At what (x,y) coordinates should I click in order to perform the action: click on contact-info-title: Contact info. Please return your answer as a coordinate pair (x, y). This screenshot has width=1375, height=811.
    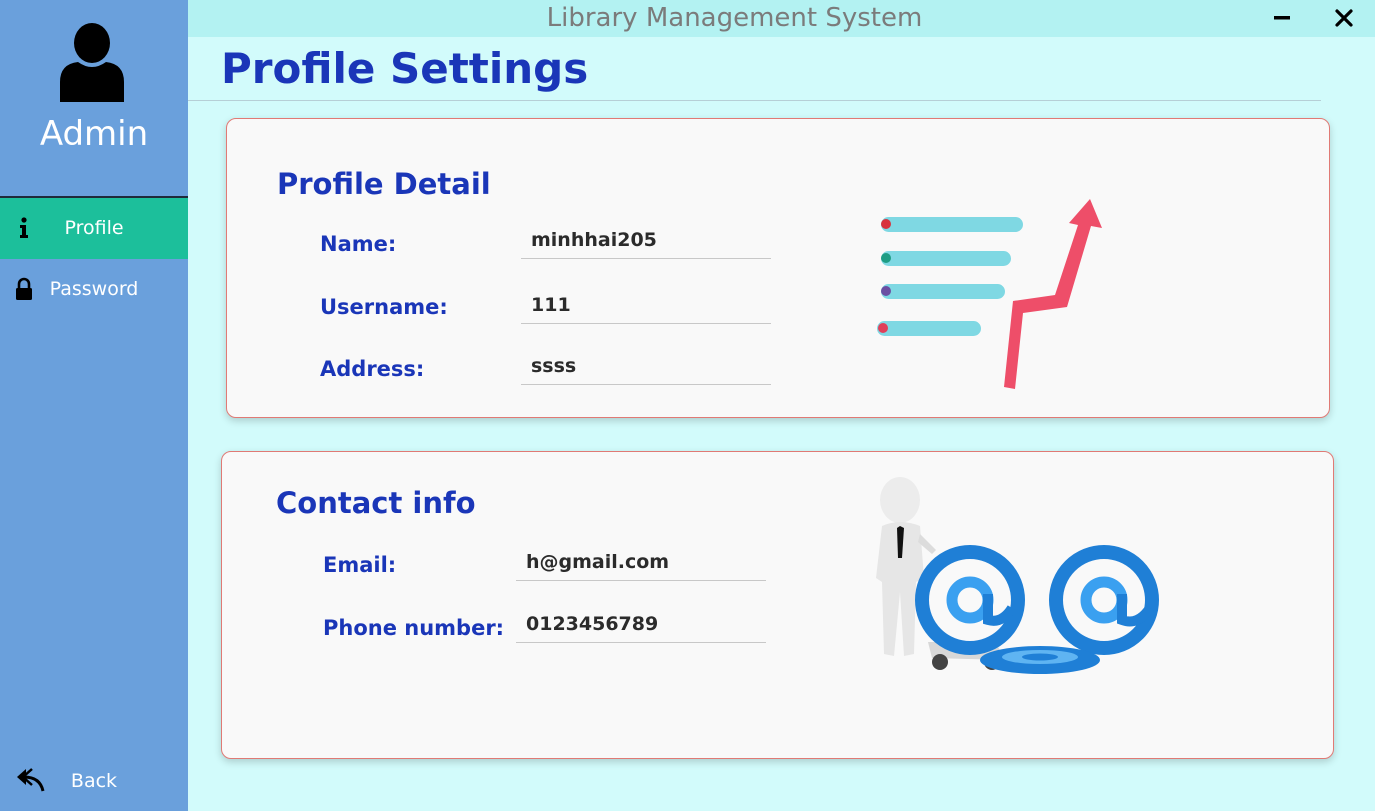
    Looking at the image, I should click on (376, 503).